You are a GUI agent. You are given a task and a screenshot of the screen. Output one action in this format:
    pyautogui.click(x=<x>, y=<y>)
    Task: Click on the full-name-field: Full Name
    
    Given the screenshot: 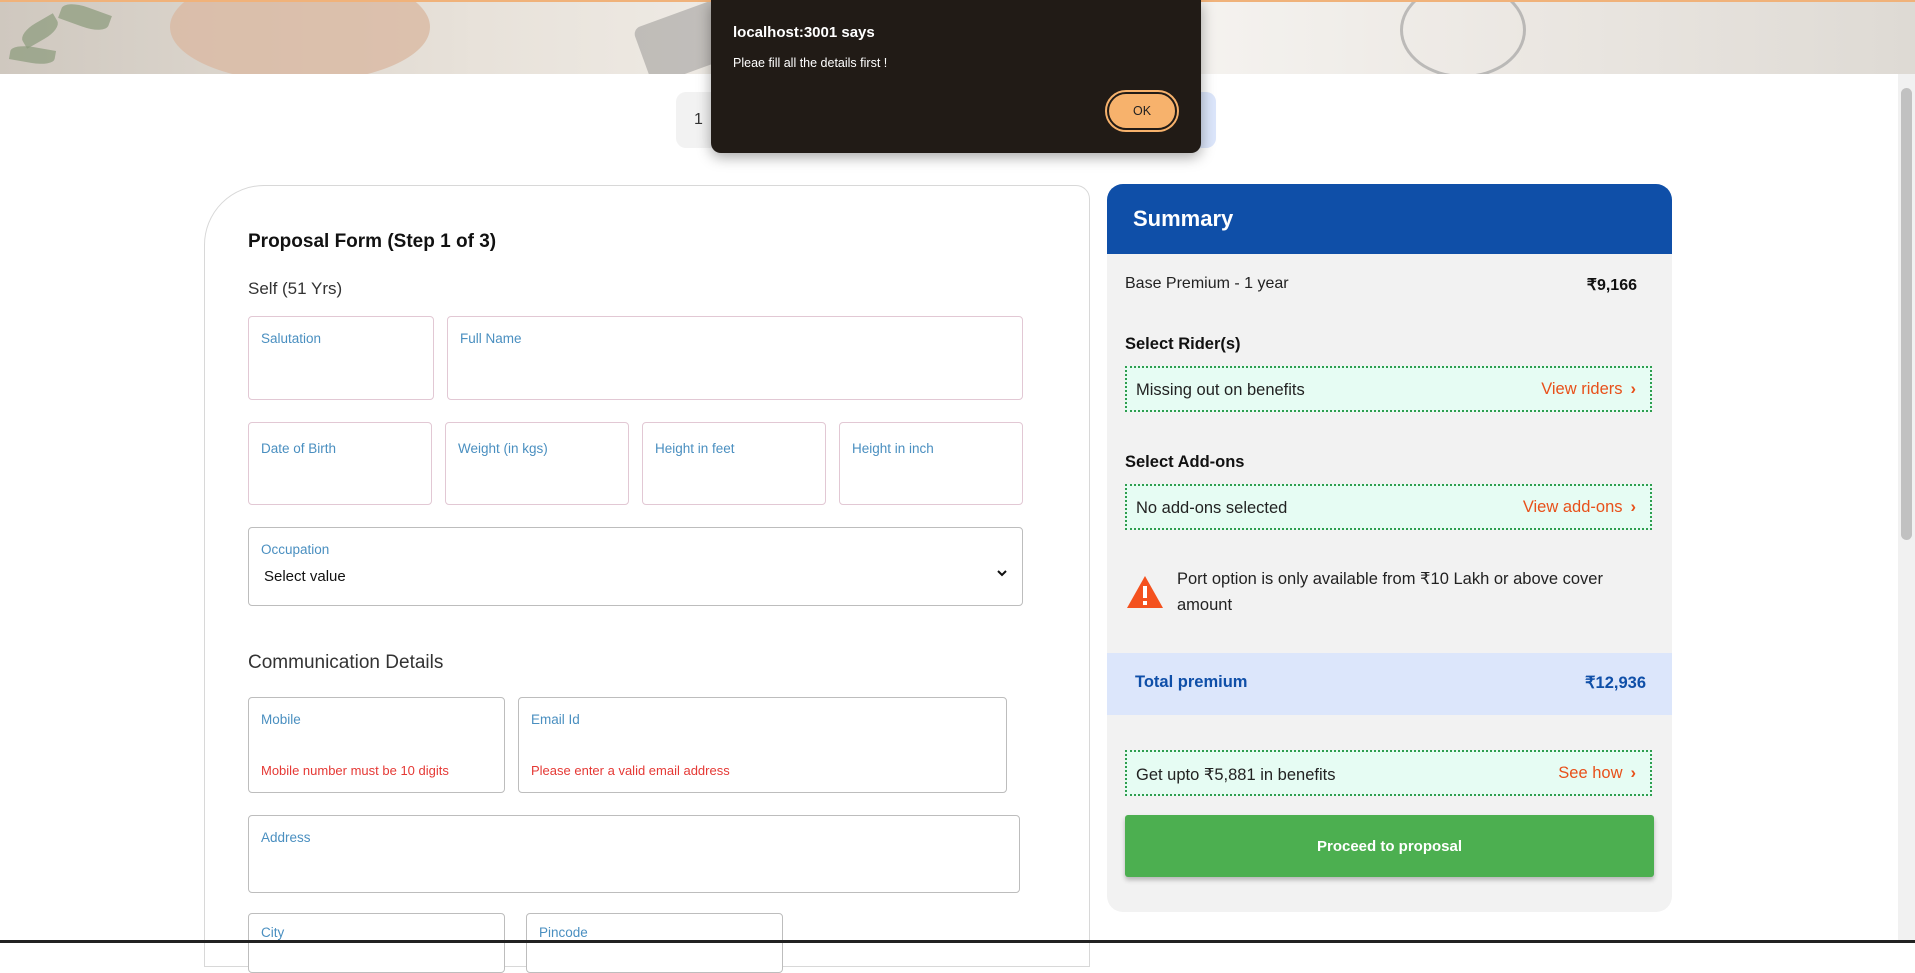 What is the action you would take?
    pyautogui.click(x=735, y=358)
    